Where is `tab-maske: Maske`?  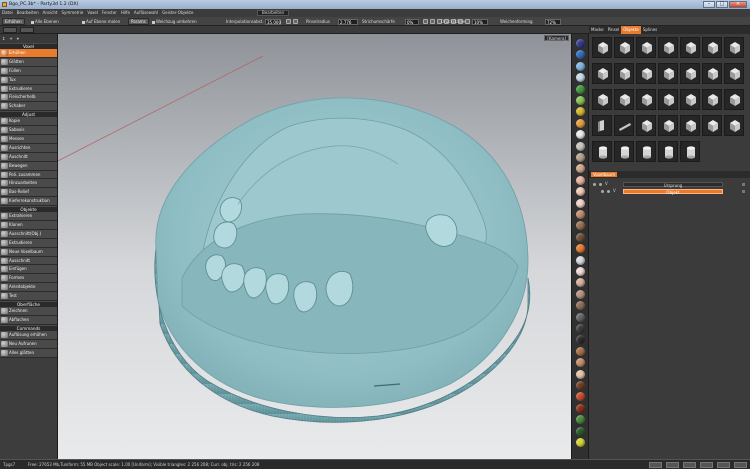
tab-maske: Maske is located at coordinates (597, 30).